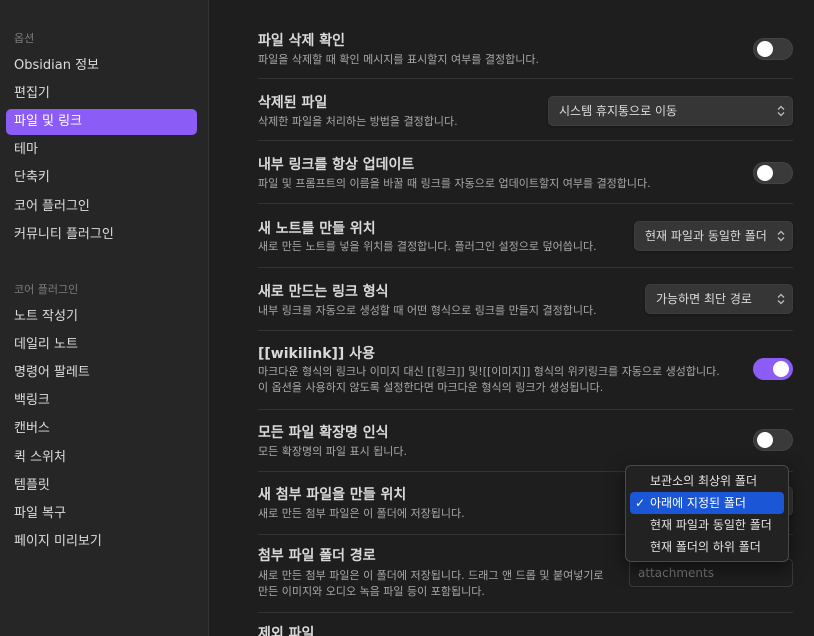 The width and height of the screenshot is (814, 636). What do you see at coordinates (706, 236) in the screenshot?
I see `dropdown-value: 현재 파일과 동일한 폴더` at bounding box center [706, 236].